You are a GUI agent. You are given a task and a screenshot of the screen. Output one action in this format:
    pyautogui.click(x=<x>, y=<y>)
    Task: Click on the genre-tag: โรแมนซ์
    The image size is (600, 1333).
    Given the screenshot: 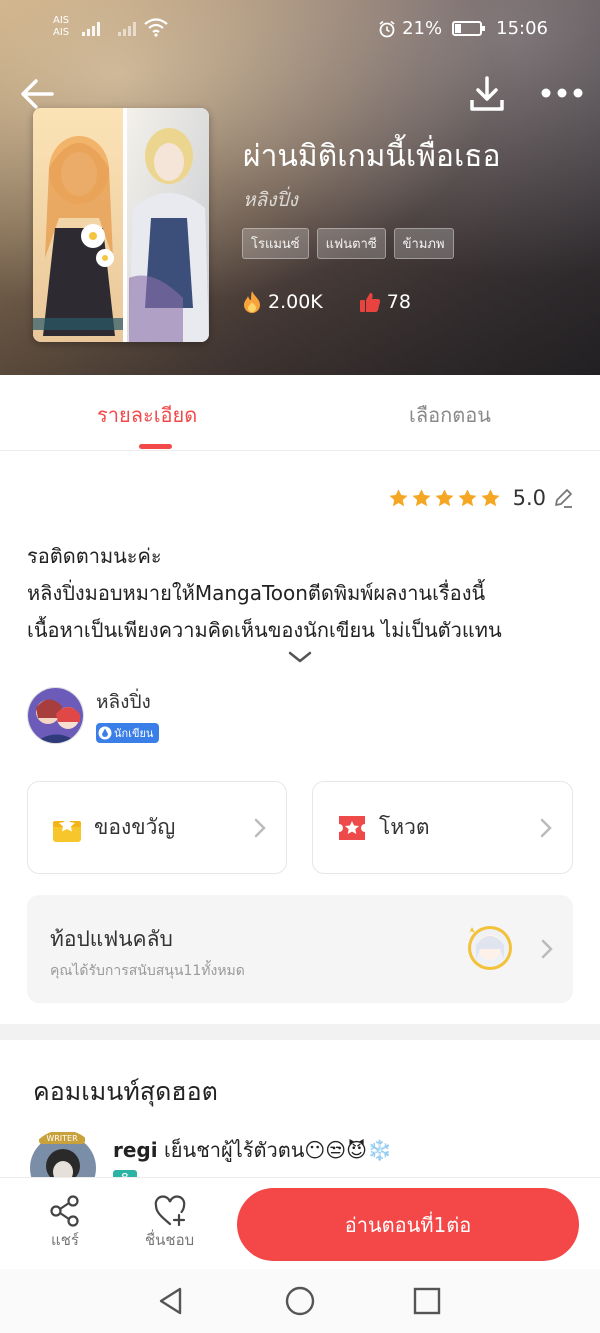 What is the action you would take?
    pyautogui.click(x=275, y=243)
    